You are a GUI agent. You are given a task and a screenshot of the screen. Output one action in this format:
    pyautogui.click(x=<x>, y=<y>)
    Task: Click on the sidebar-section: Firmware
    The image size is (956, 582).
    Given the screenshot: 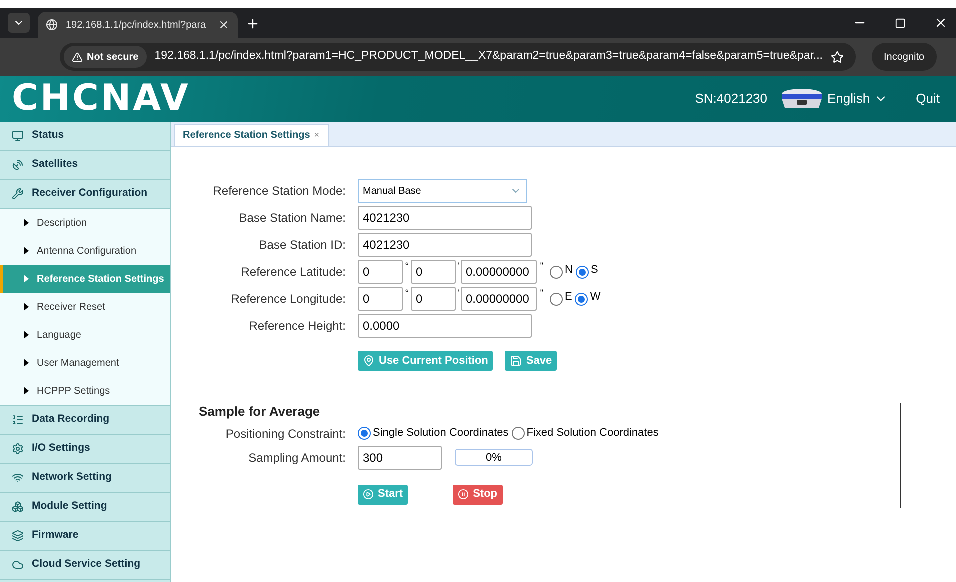 What is the action you would take?
    pyautogui.click(x=85, y=536)
    